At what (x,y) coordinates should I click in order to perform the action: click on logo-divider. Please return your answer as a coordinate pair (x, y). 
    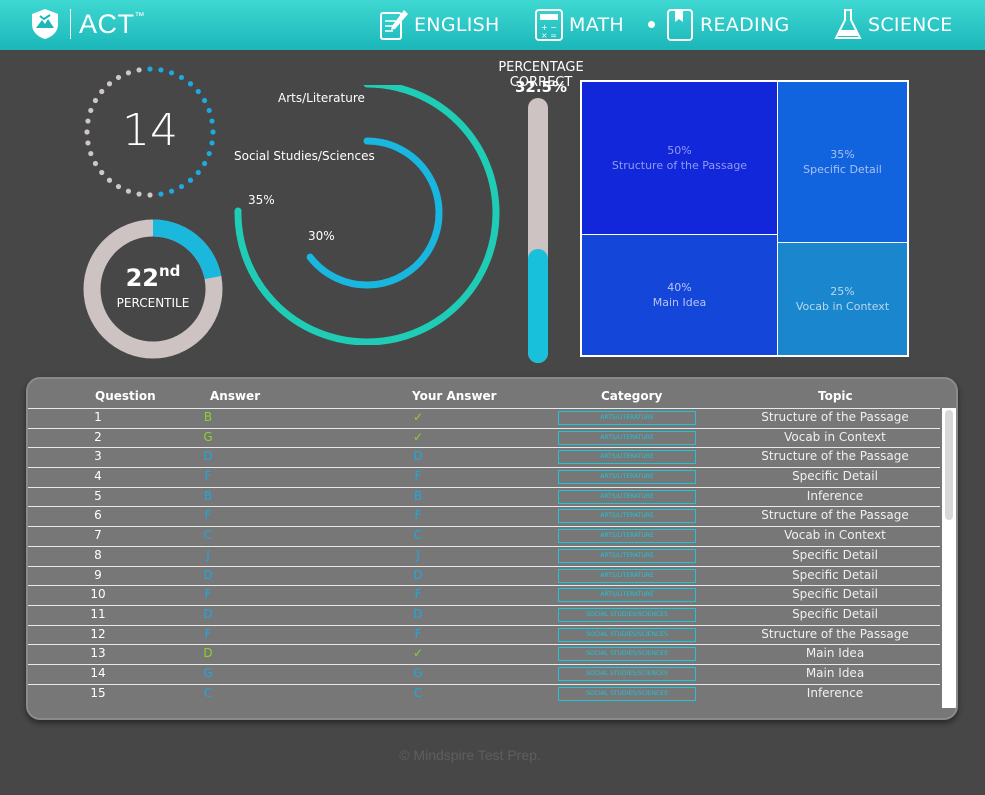
    Looking at the image, I should click on (70, 24).